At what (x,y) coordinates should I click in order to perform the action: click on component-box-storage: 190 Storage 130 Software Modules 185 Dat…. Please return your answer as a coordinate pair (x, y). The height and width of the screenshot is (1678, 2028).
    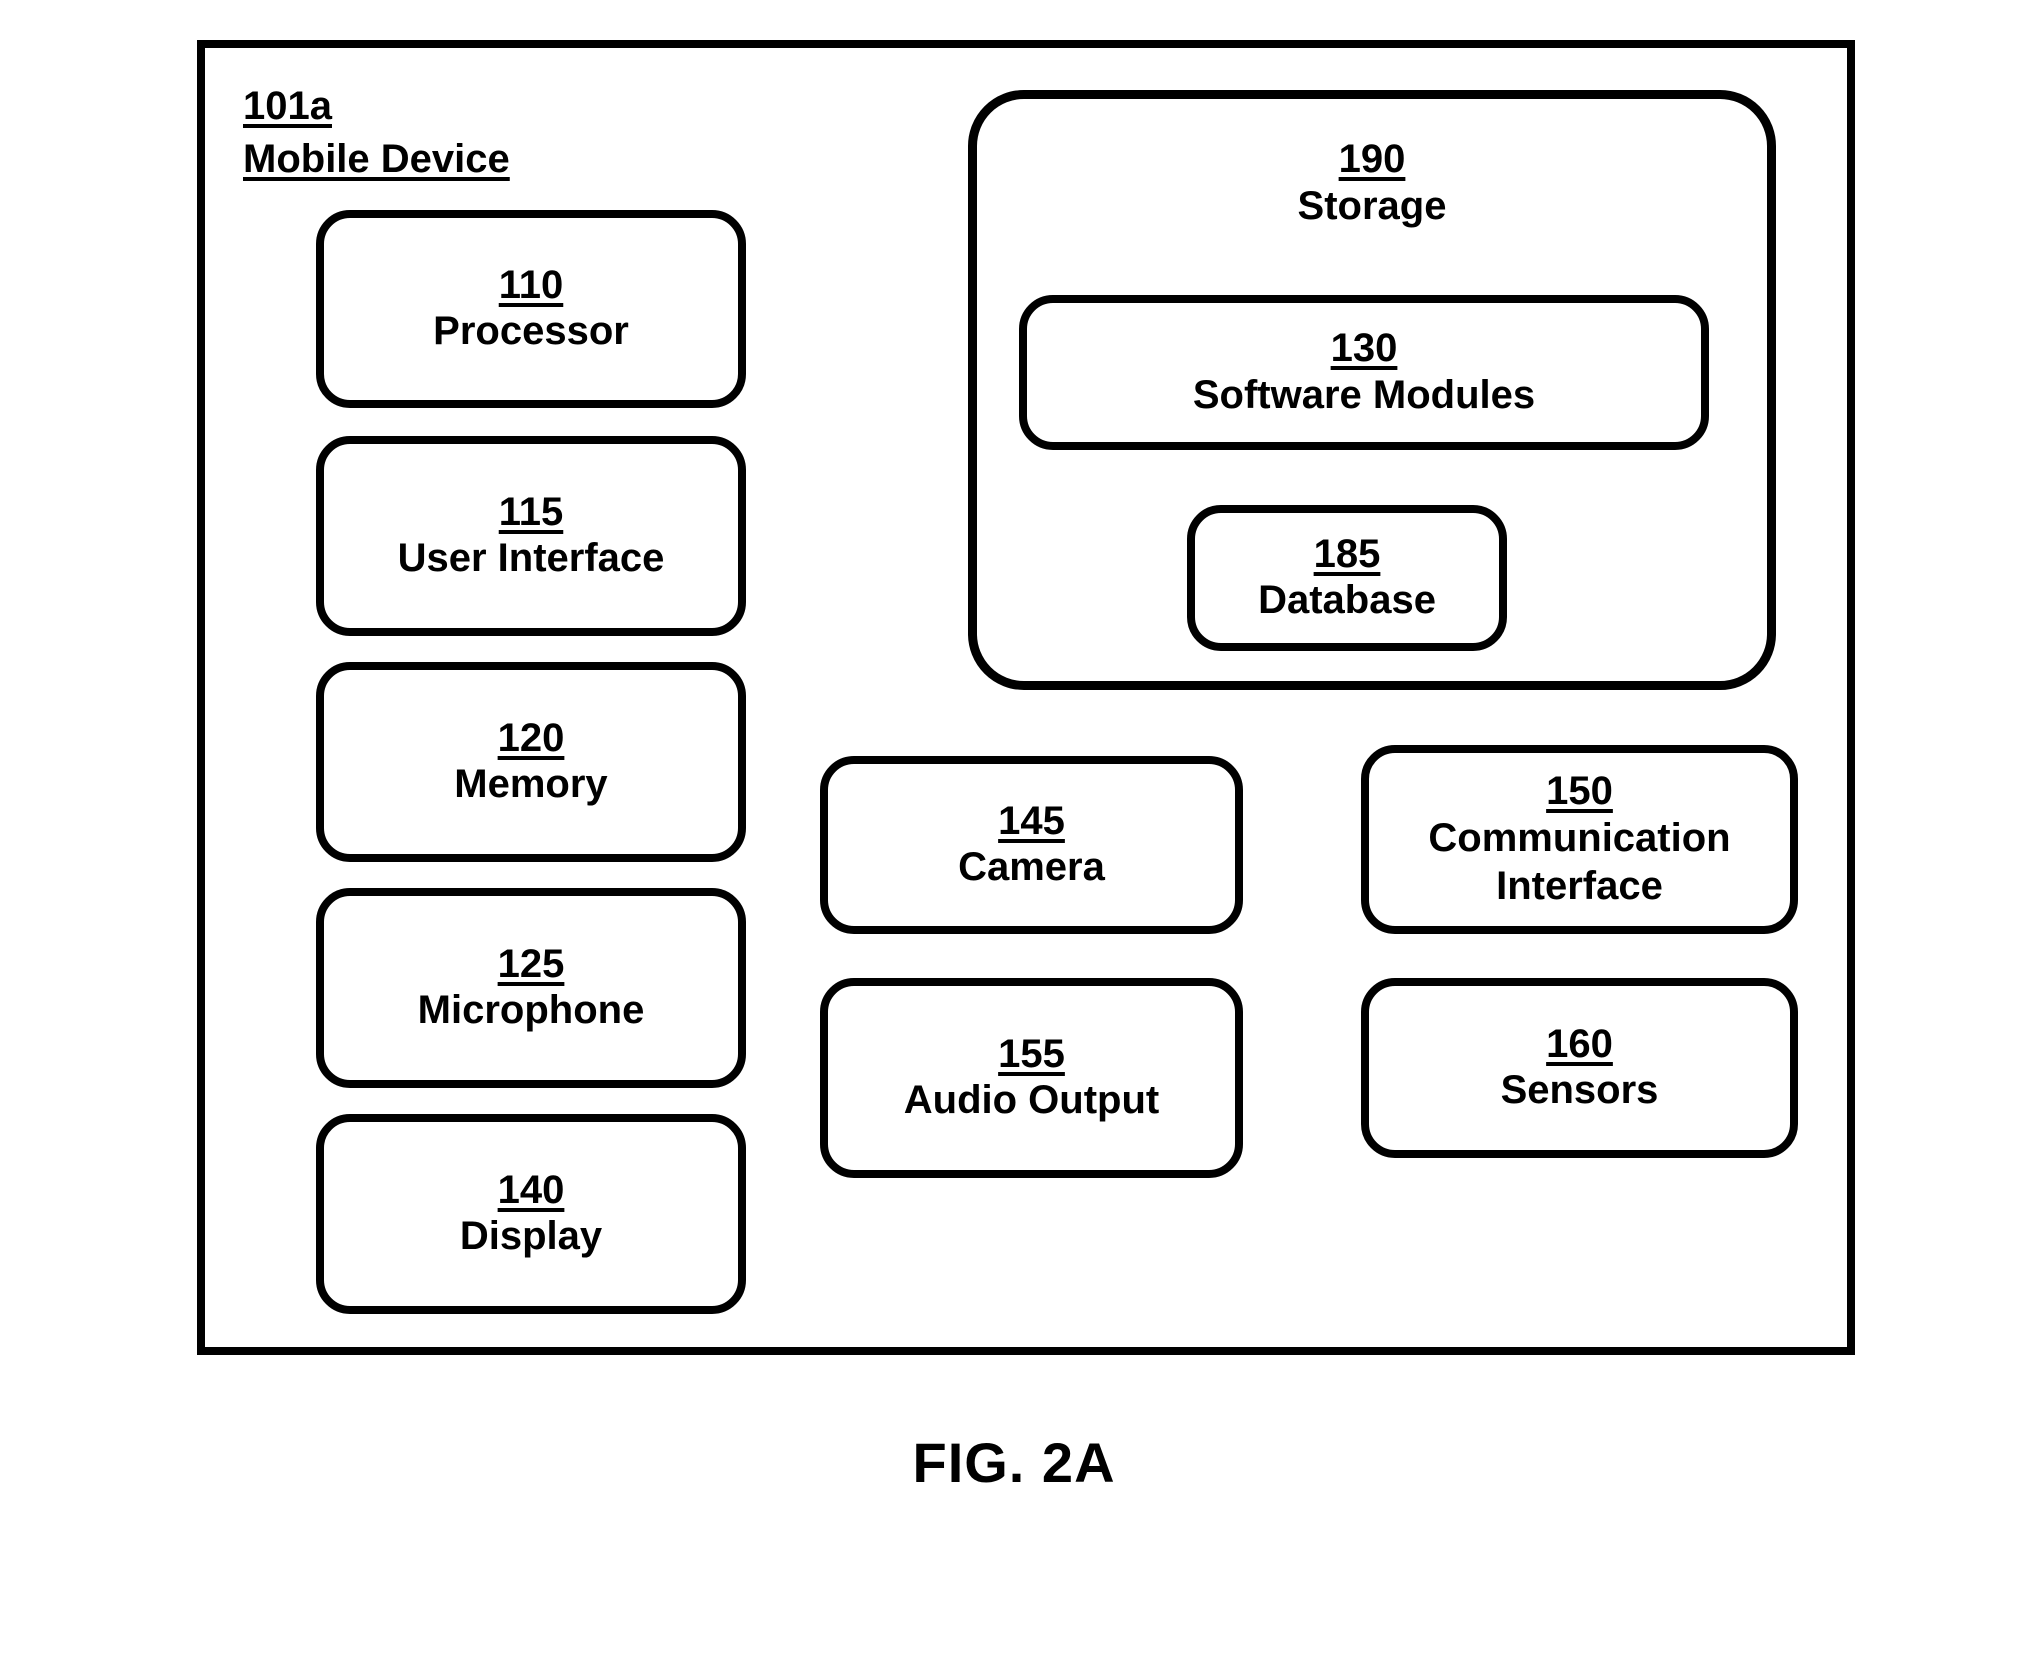
    Looking at the image, I should click on (1372, 390).